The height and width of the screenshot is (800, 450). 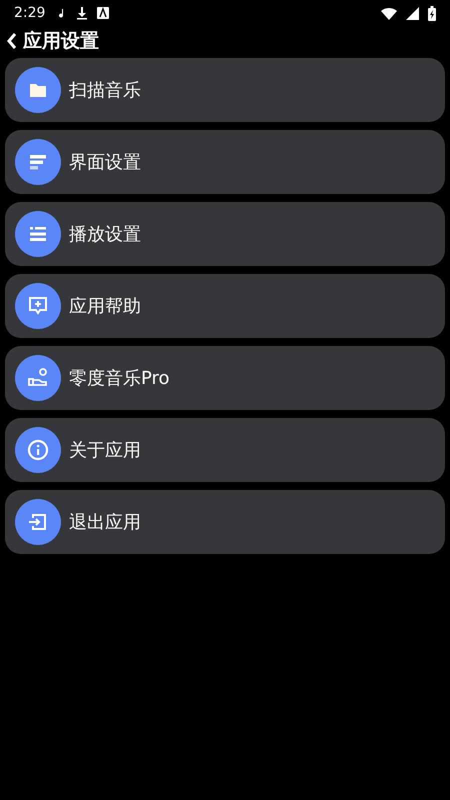 I want to click on item-label: 关于应用, so click(x=105, y=450).